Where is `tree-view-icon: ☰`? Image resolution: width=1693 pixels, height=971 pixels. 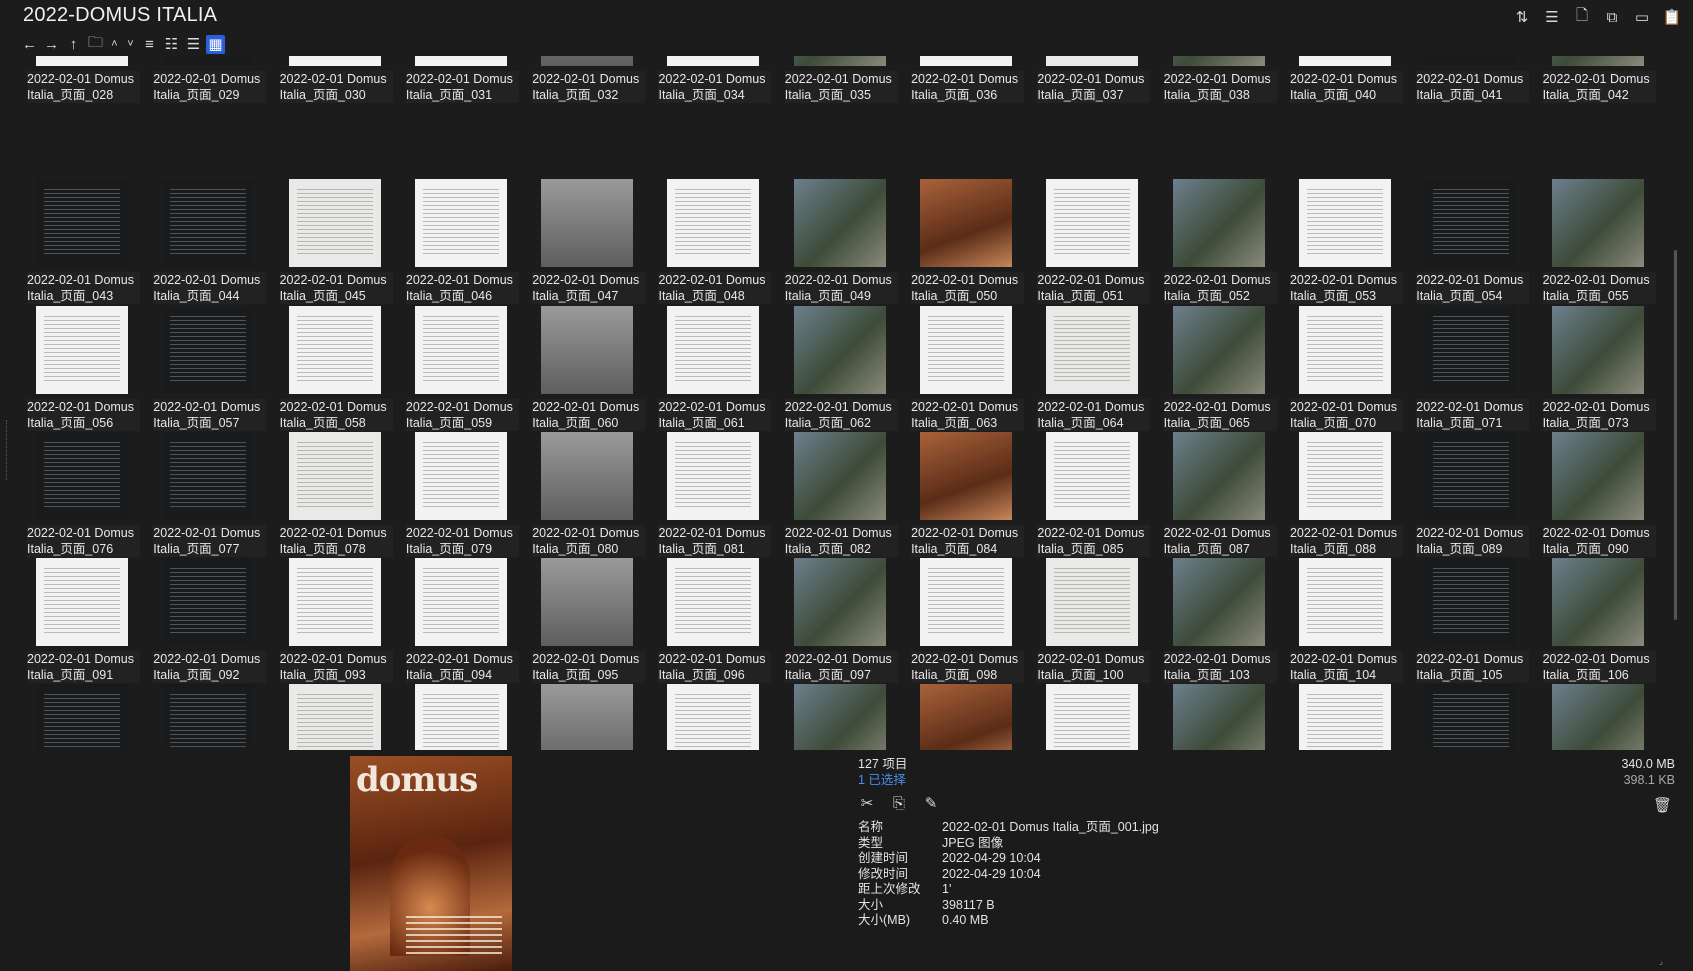 tree-view-icon: ☰ is located at coordinates (193, 44).